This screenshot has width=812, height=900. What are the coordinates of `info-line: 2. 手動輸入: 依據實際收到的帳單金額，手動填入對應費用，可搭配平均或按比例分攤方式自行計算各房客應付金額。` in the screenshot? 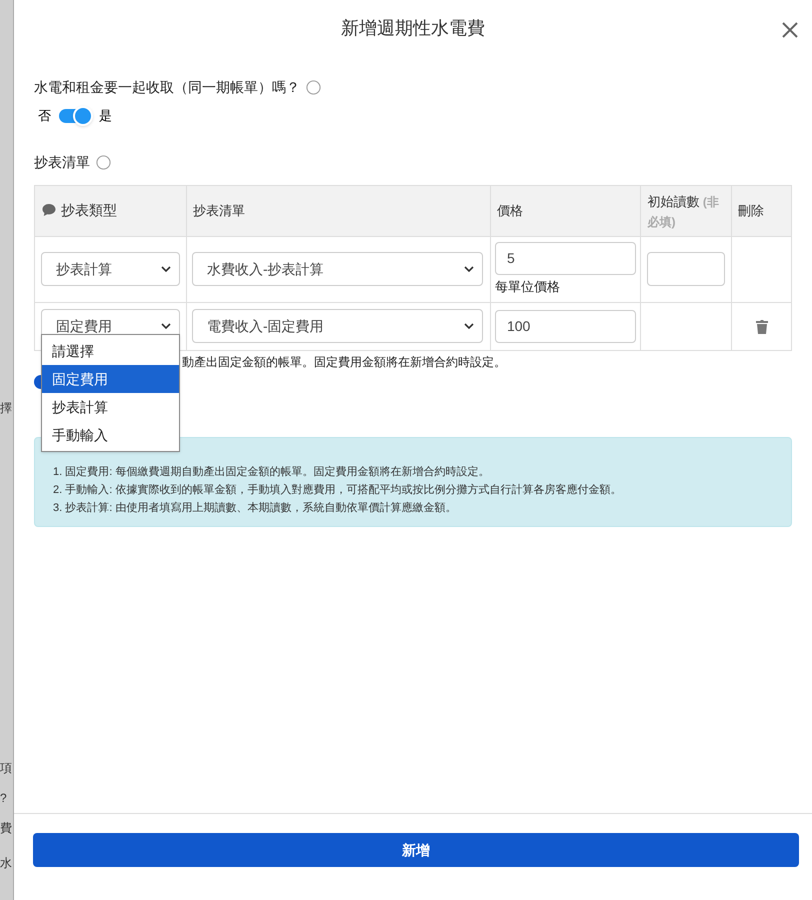 It's located at (337, 490).